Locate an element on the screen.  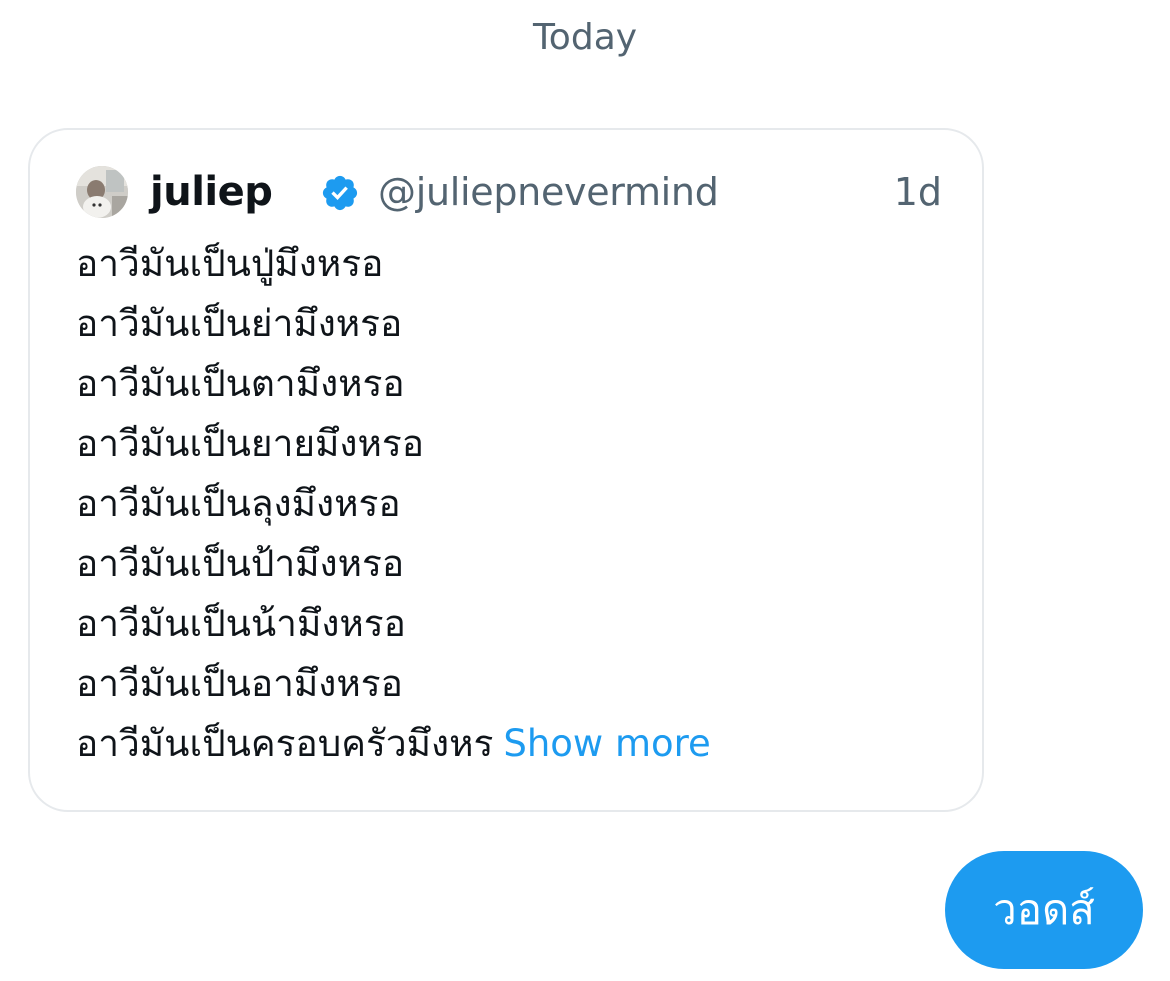
tweet-header: juliep @juliepnevermind 1d is located at coordinates (509, 192).